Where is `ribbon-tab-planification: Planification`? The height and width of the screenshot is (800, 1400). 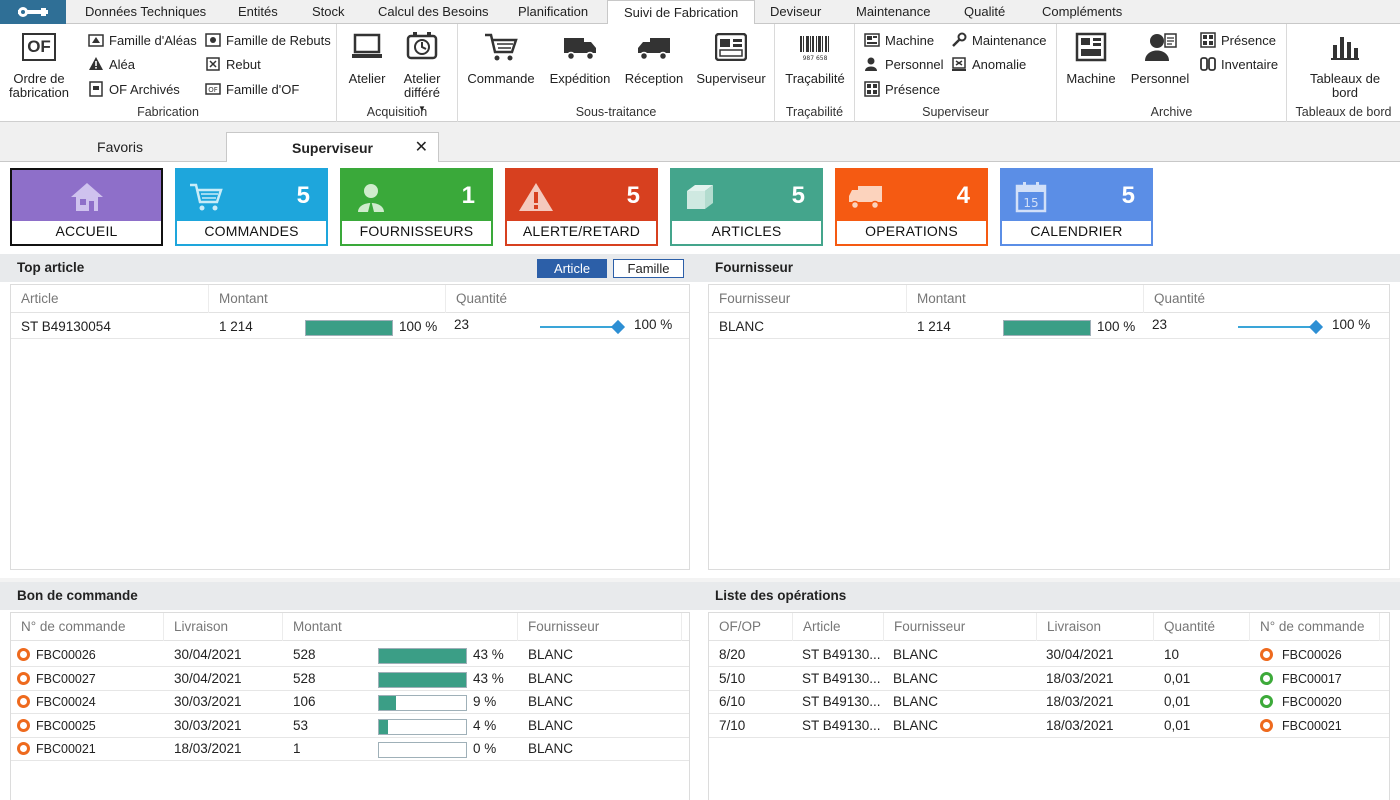
ribbon-tab-planification: Planification is located at coordinates (553, 12).